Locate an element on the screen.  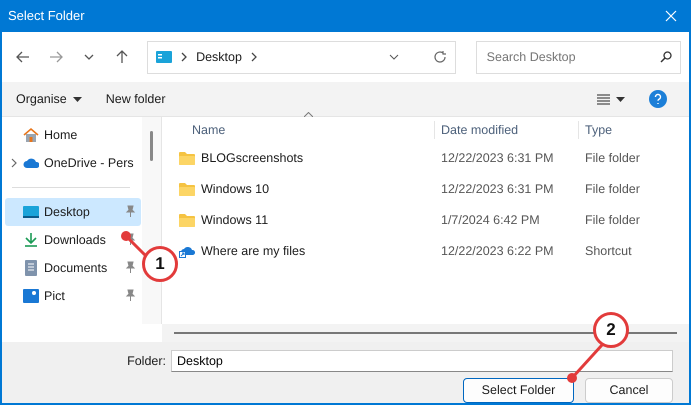
new-folder-button: New folder is located at coordinates (136, 99).